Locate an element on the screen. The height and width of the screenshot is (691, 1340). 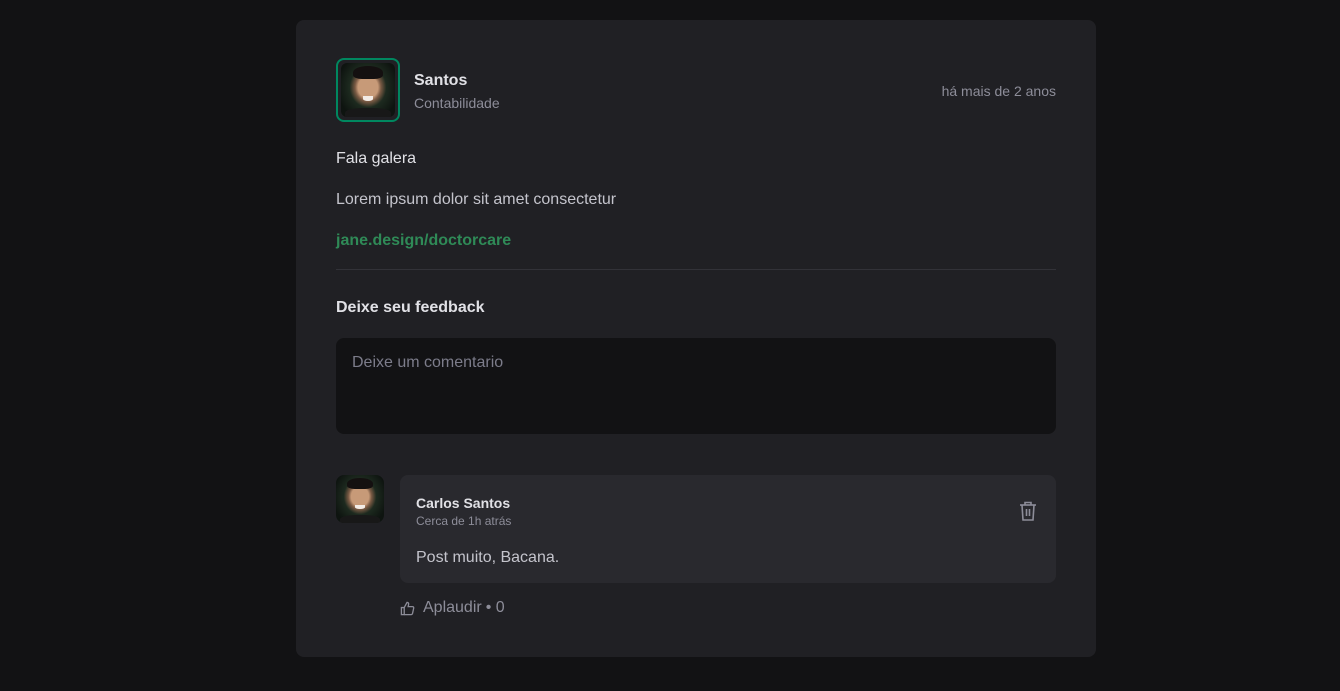
divider is located at coordinates (696, 269).